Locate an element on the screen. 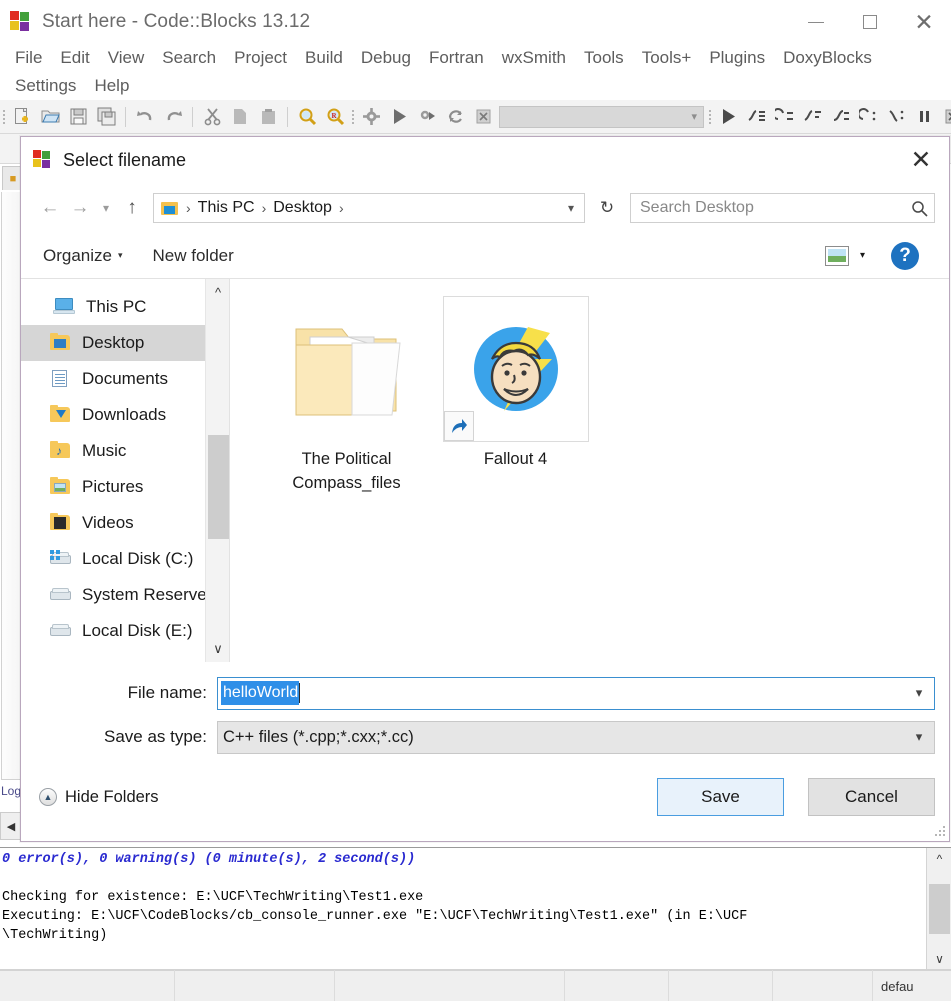 The height and width of the screenshot is (1001, 951). search-icon is located at coordinates (919, 208).